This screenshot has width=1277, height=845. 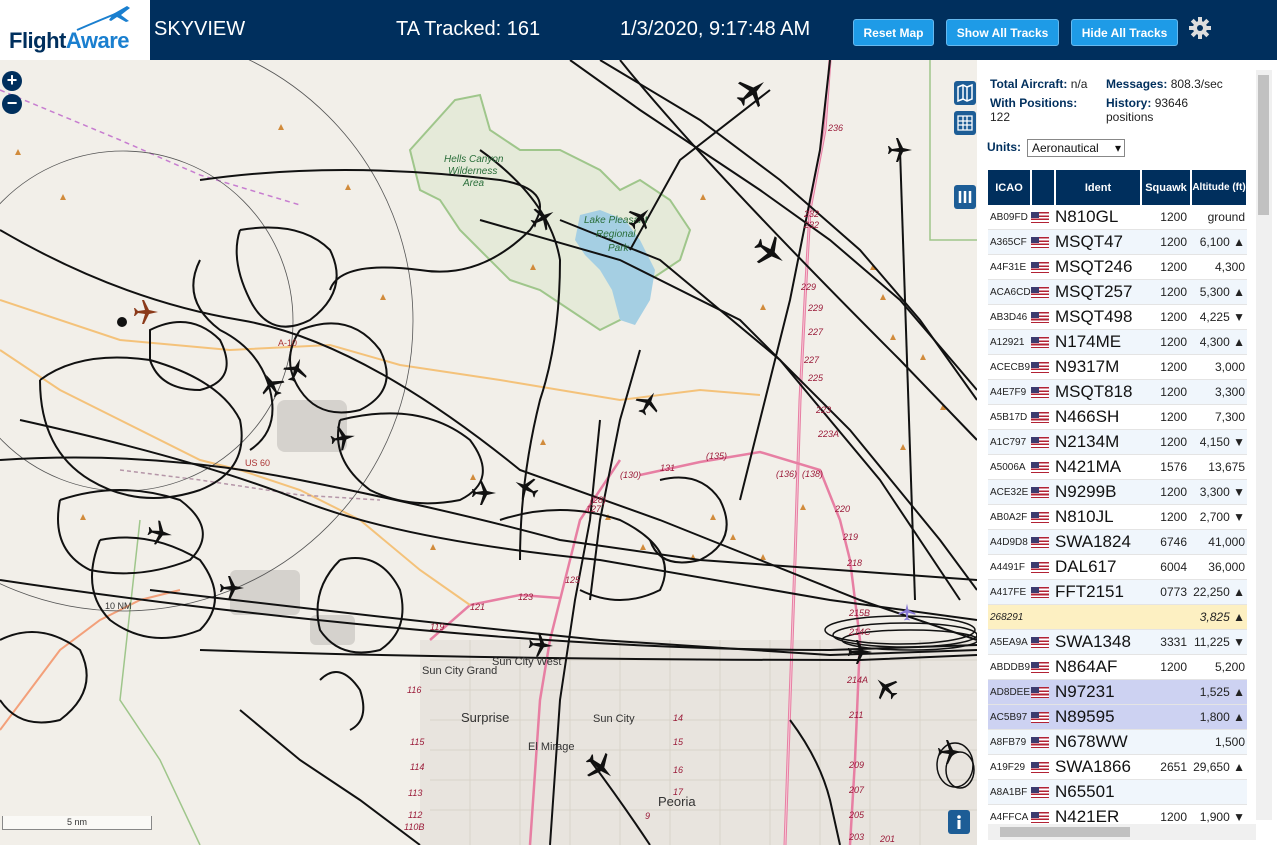 What do you see at coordinates (1098, 217) in the screenshot?
I see `ident-cell: N810GL` at bounding box center [1098, 217].